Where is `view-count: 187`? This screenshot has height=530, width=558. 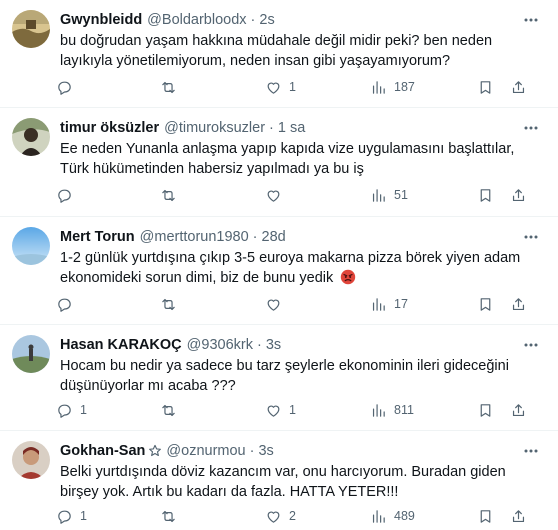 view-count: 187 is located at coordinates (404, 87).